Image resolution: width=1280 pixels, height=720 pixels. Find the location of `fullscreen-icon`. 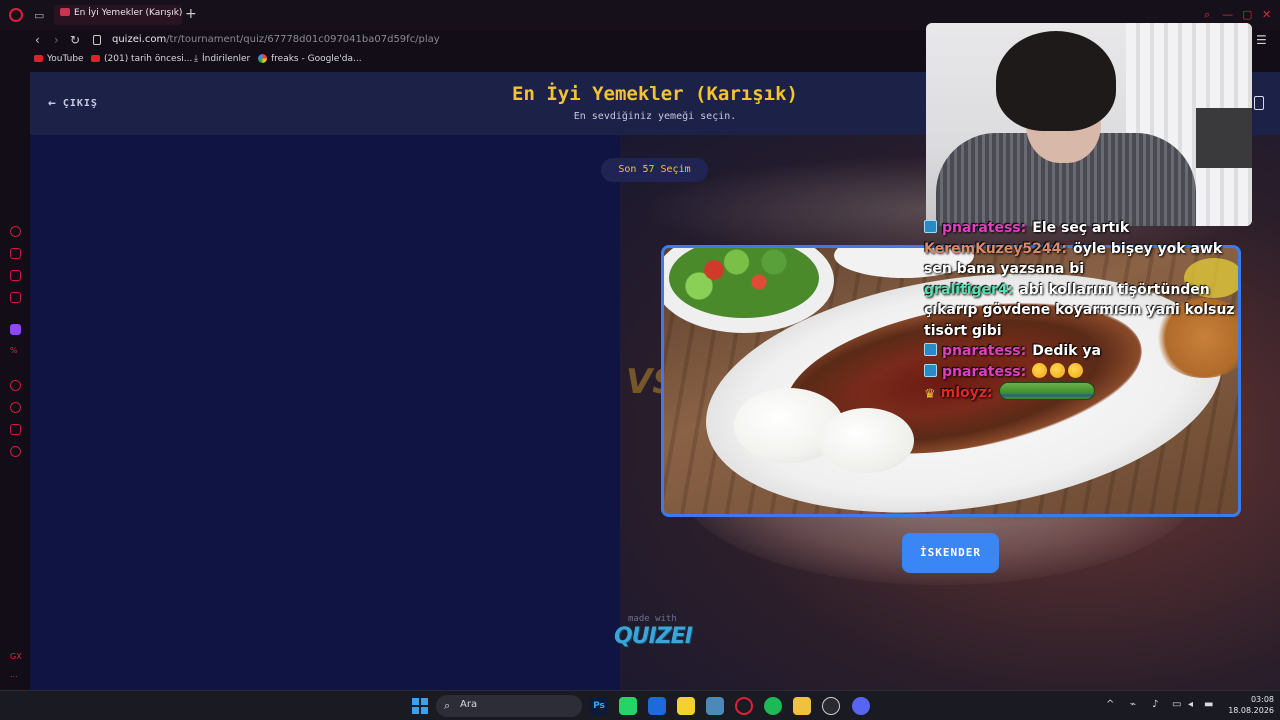

fullscreen-icon is located at coordinates (1259, 103).